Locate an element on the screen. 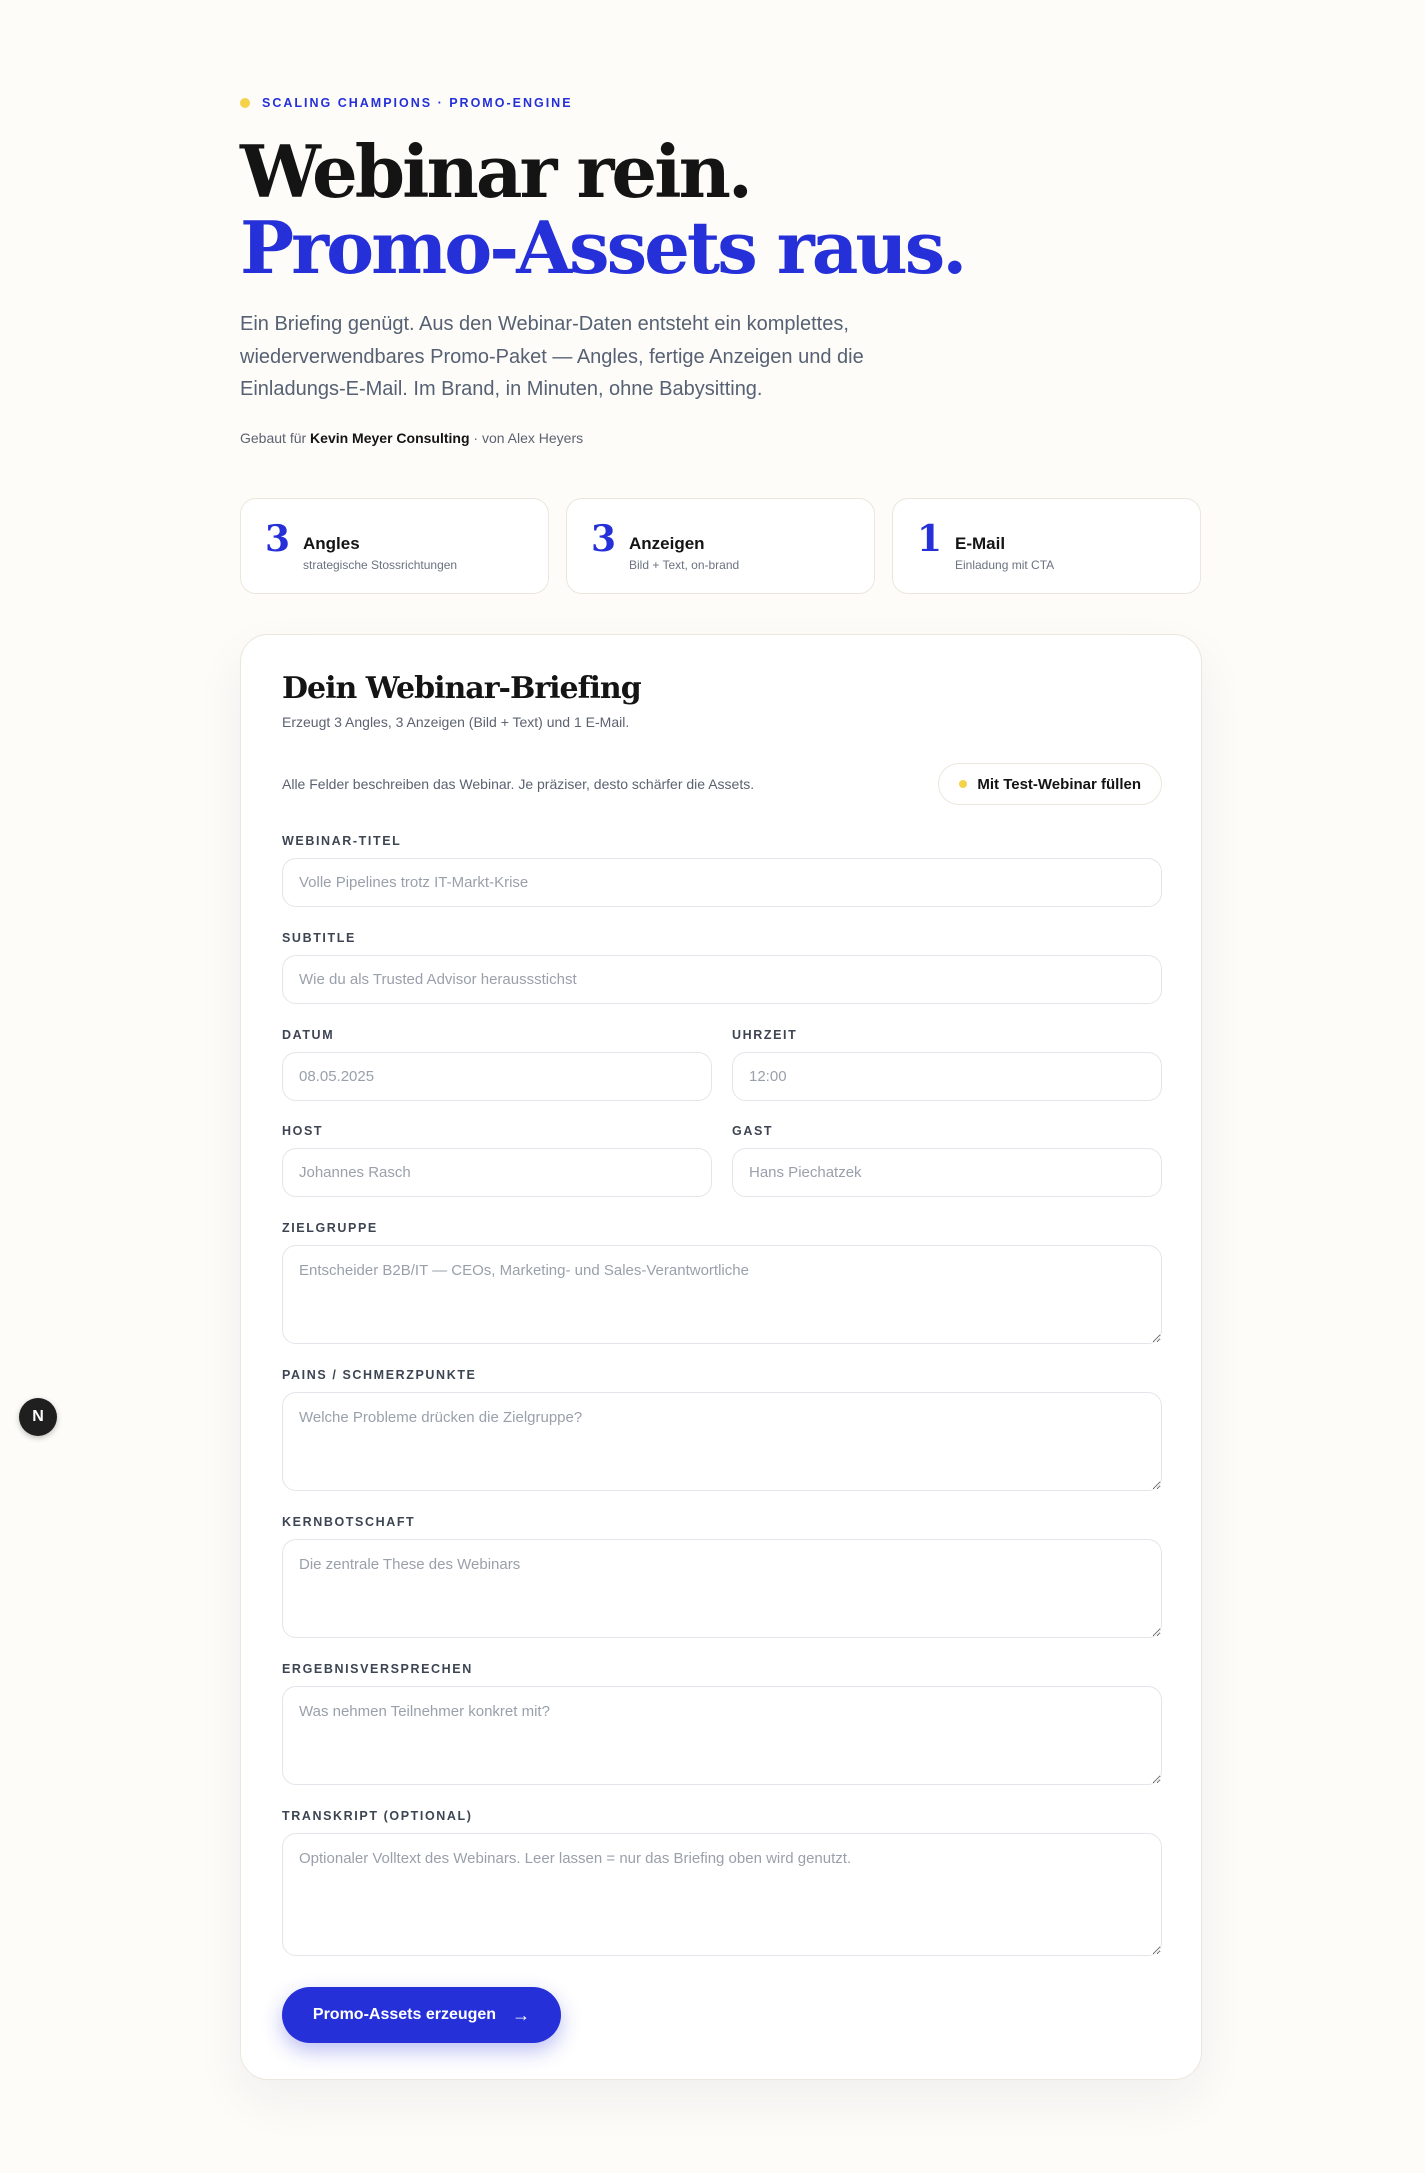 The width and height of the screenshot is (1425, 2173). byline-suffix: · von Alex Heyers is located at coordinates (526, 438).